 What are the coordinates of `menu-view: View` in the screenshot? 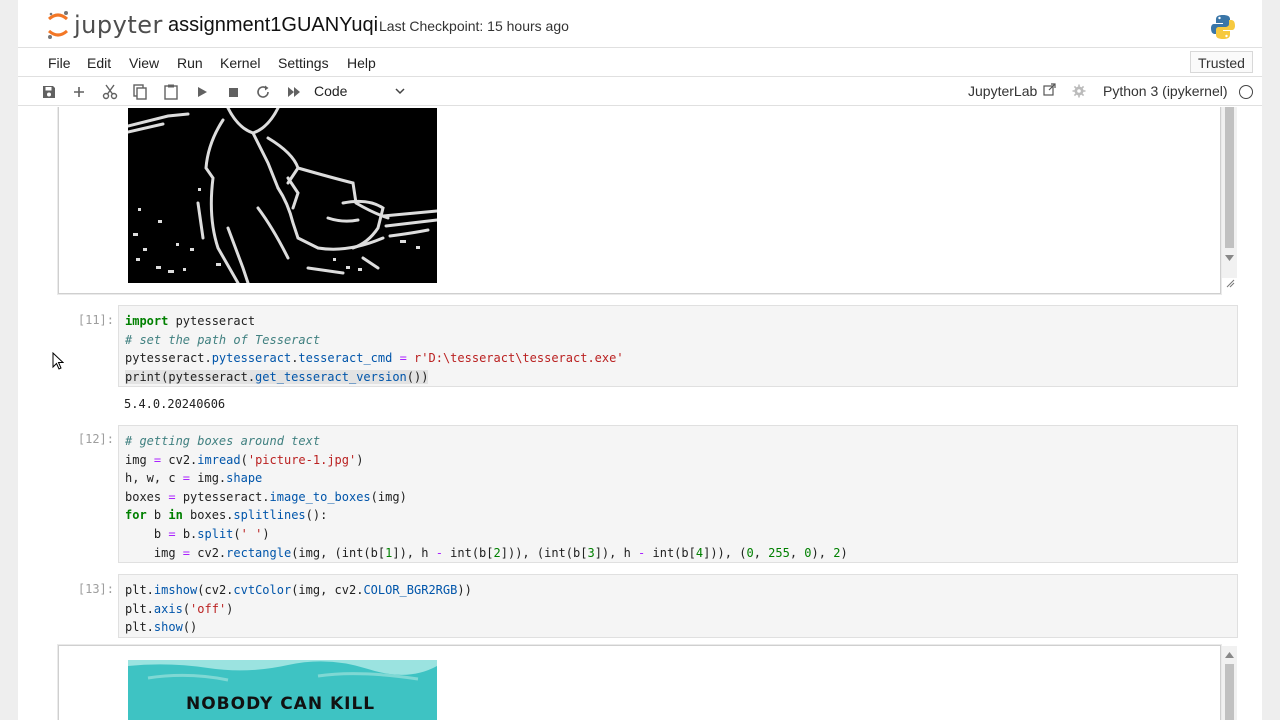 It's located at (144, 63).